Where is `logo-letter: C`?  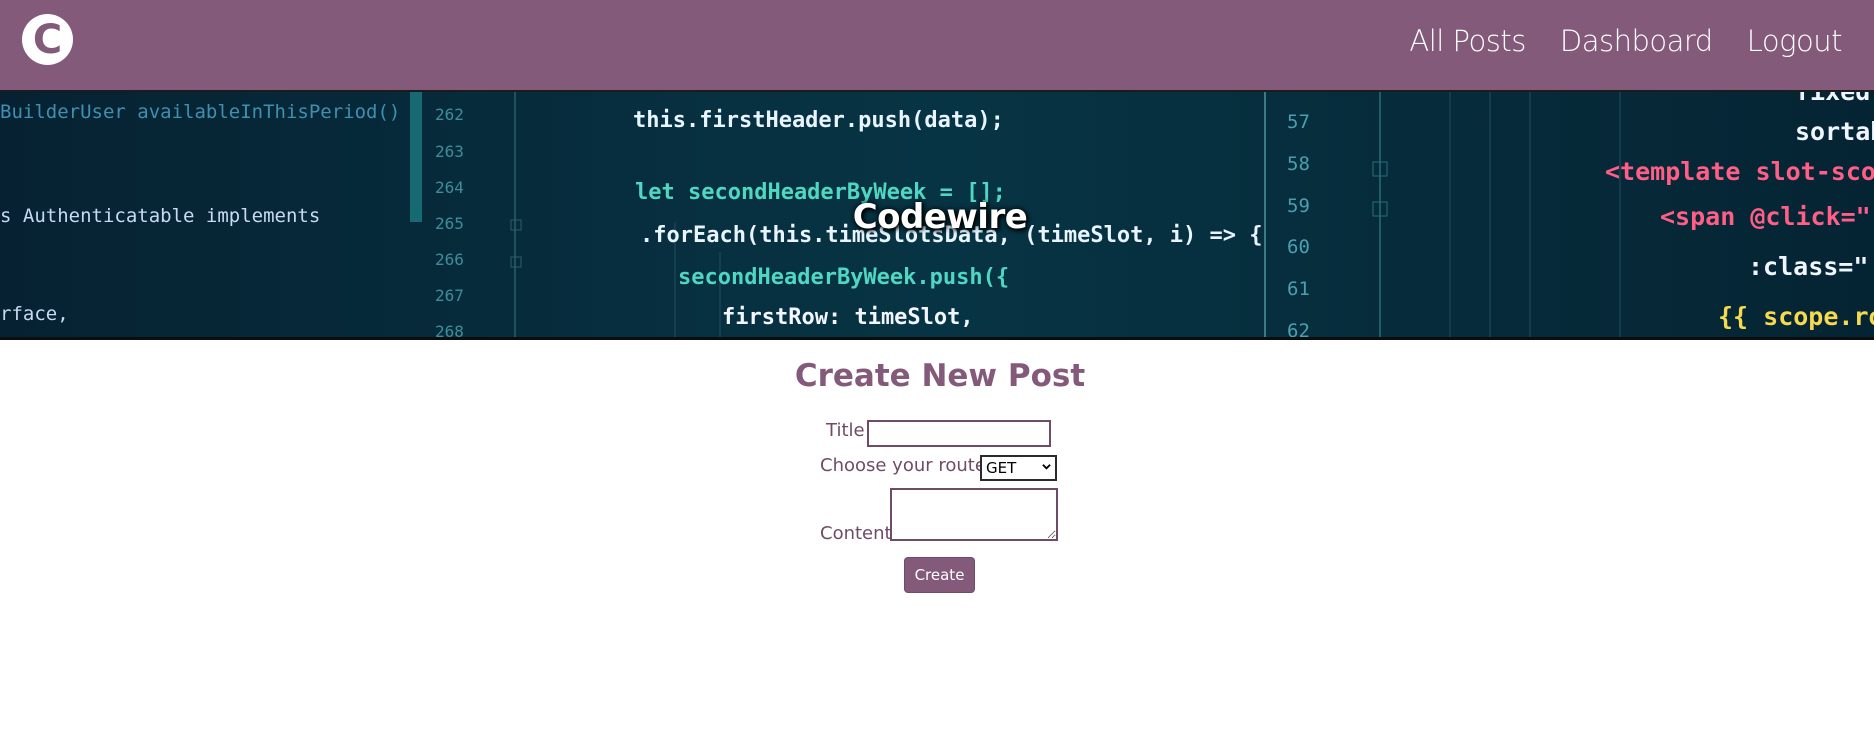 logo-letter: C is located at coordinates (47, 39).